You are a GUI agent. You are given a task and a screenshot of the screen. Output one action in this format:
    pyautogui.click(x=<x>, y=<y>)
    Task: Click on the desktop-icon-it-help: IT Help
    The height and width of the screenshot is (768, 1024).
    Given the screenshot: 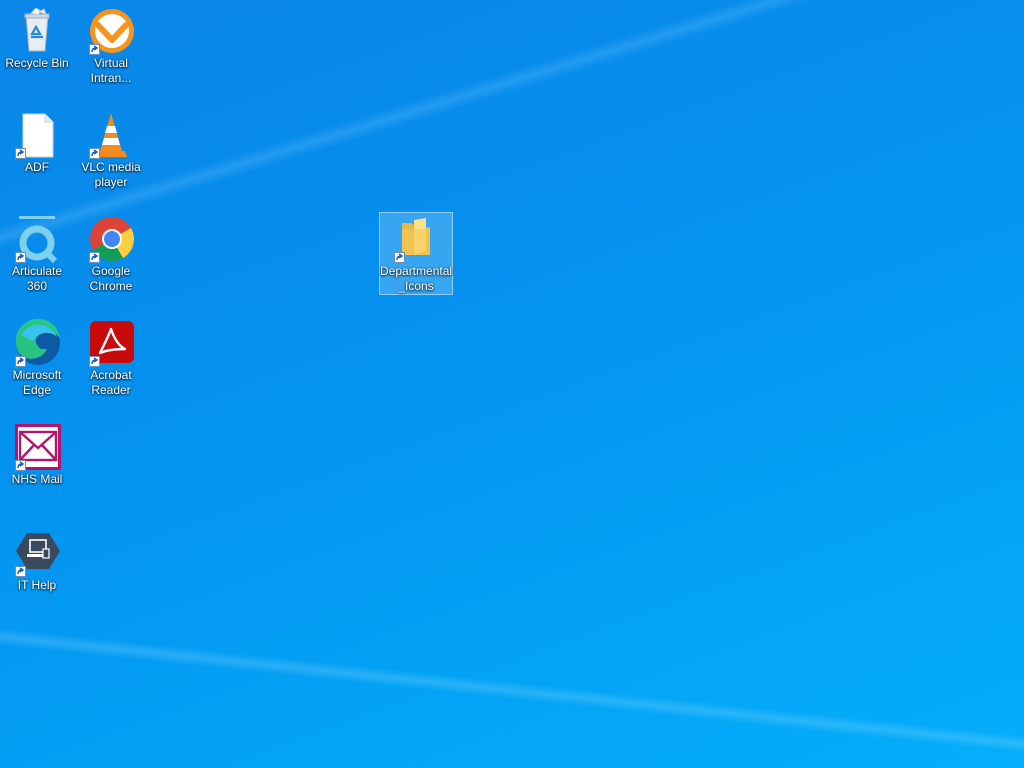 What is the action you would take?
    pyautogui.click(x=37, y=560)
    